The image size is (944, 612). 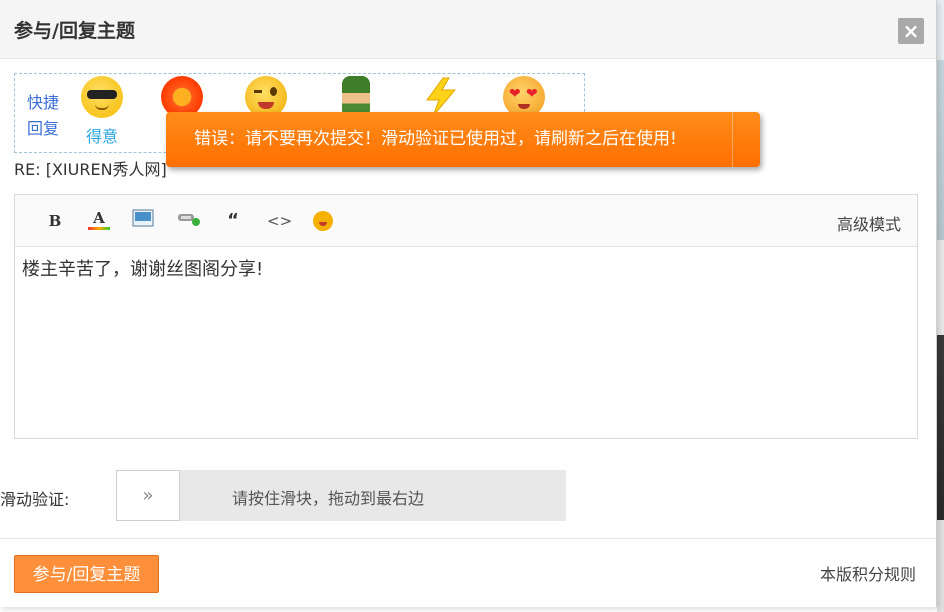 I want to click on error-toast: 错误：请不要再次提交！滑动验证已使用过，请刷新之后在使用!, so click(x=463, y=139).